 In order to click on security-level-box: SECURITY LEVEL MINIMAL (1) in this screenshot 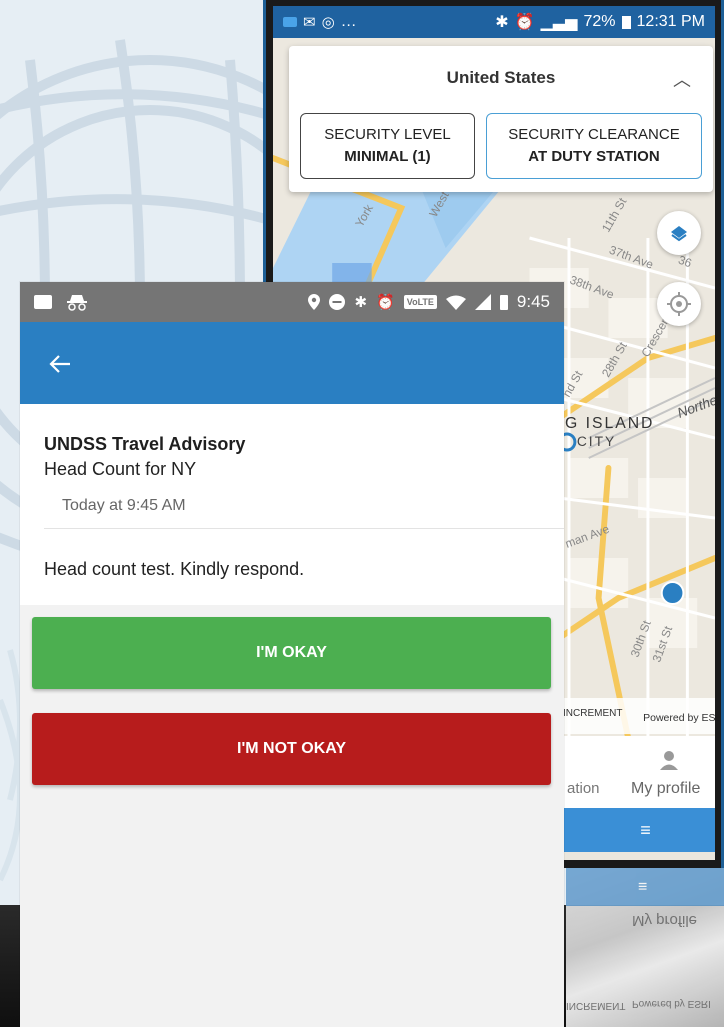, I will do `click(387, 146)`.